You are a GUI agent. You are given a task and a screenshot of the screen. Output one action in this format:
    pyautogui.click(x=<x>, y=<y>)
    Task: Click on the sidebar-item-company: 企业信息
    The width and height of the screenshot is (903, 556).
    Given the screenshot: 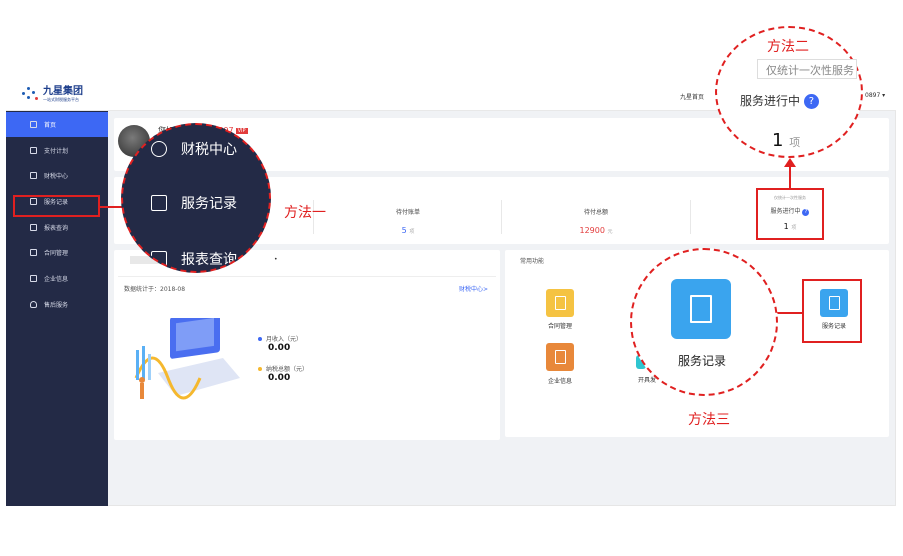 What is the action you would take?
    pyautogui.click(x=57, y=278)
    